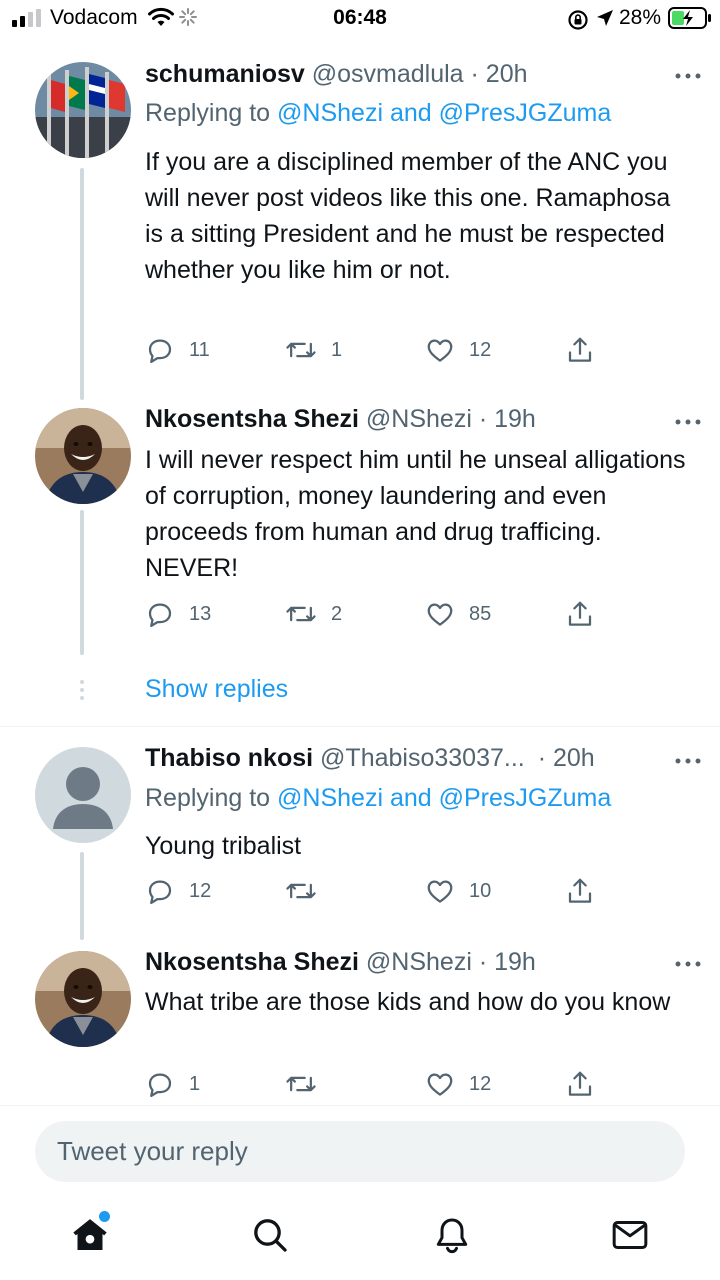  What do you see at coordinates (388, 74) in the screenshot?
I see `handle: @osvmadlula` at bounding box center [388, 74].